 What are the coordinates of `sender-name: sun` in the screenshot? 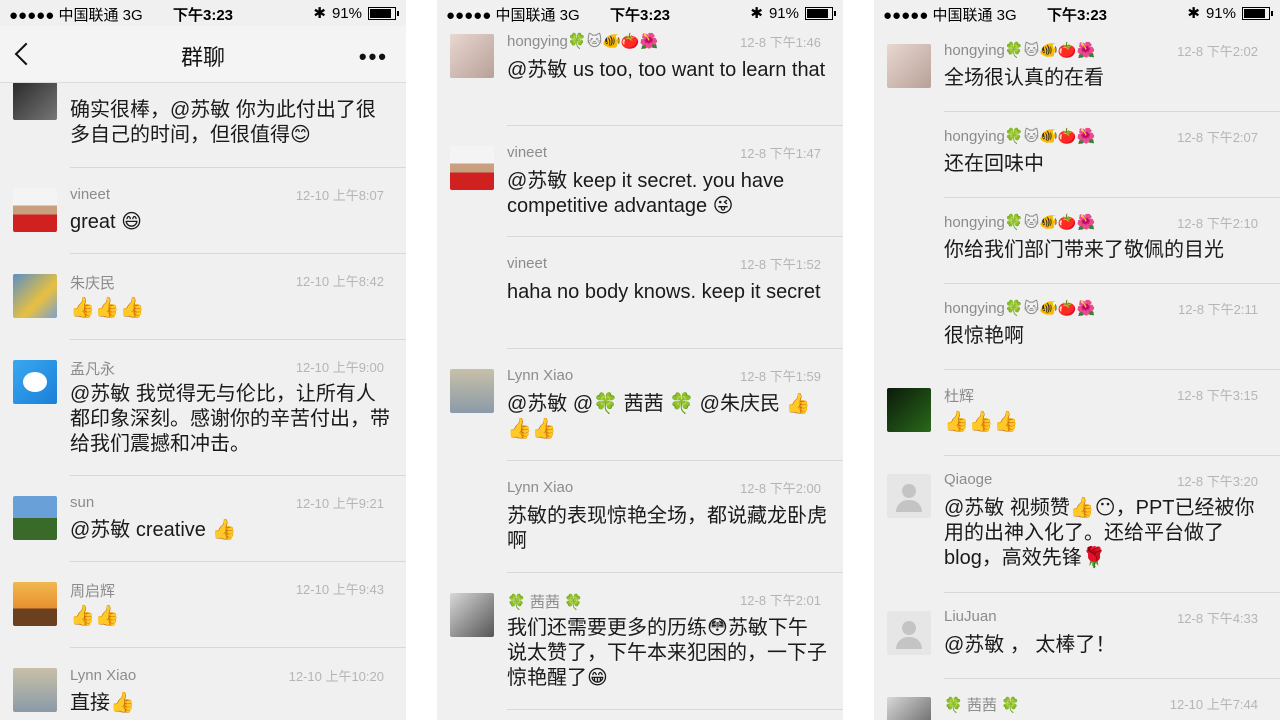 It's located at (82, 502).